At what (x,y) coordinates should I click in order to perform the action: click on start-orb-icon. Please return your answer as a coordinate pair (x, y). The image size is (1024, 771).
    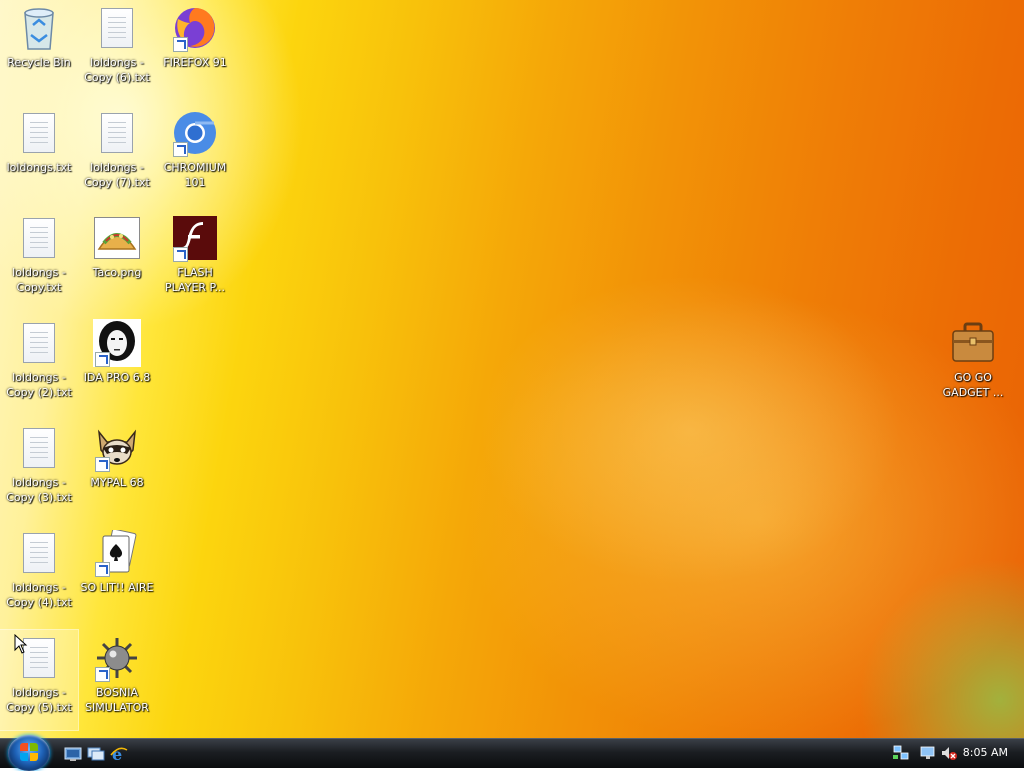
    Looking at the image, I should click on (29, 753).